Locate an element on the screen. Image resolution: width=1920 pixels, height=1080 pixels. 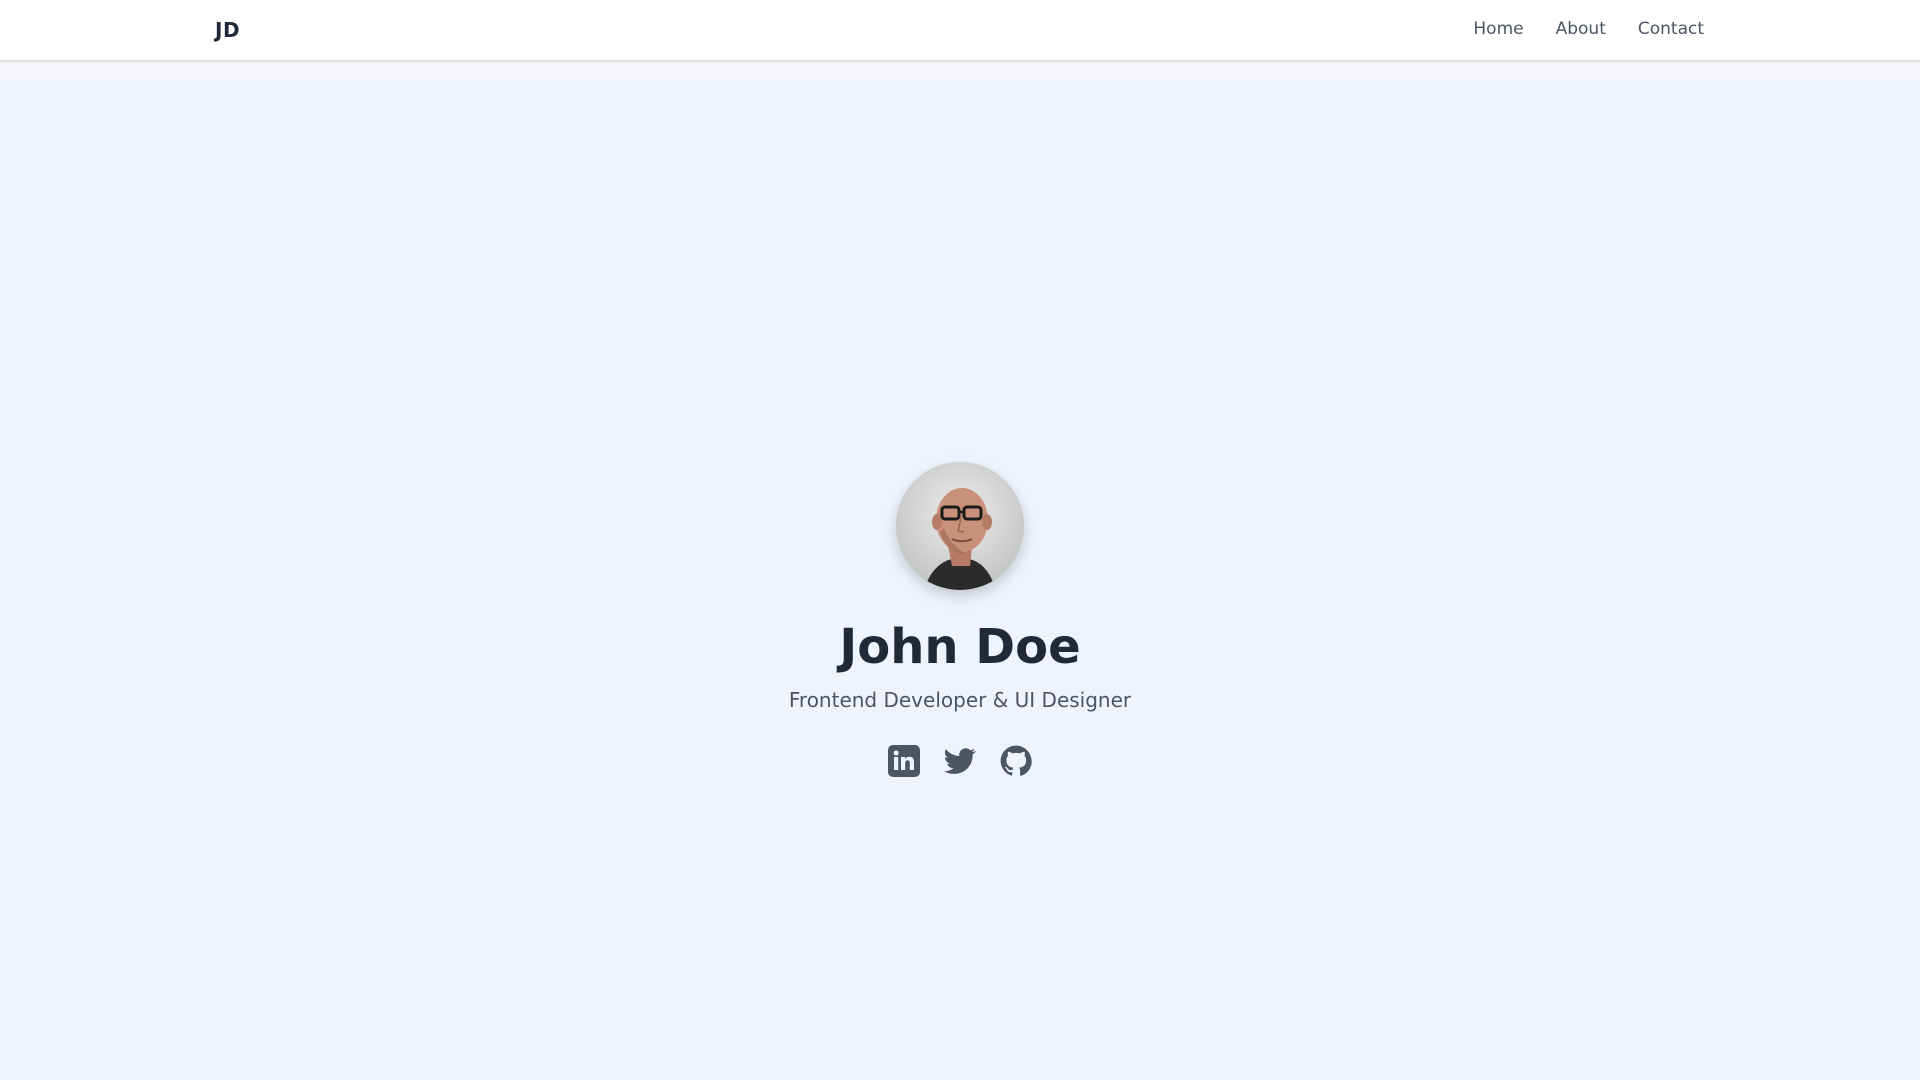
hero-tagline: Frontend Developer & UI Designer is located at coordinates (960, 700).